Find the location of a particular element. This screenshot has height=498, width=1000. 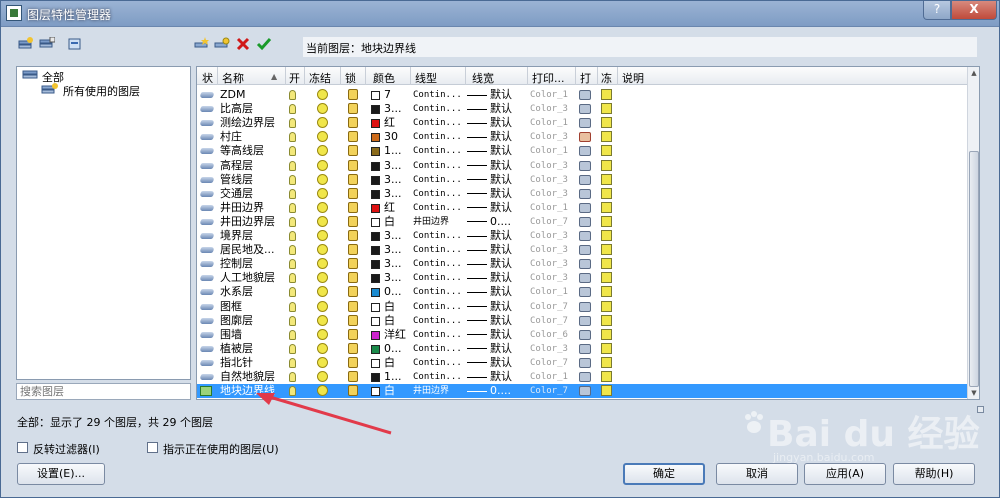

watermark-url: jingyan.baidu.com is located at coordinates (824, 457).